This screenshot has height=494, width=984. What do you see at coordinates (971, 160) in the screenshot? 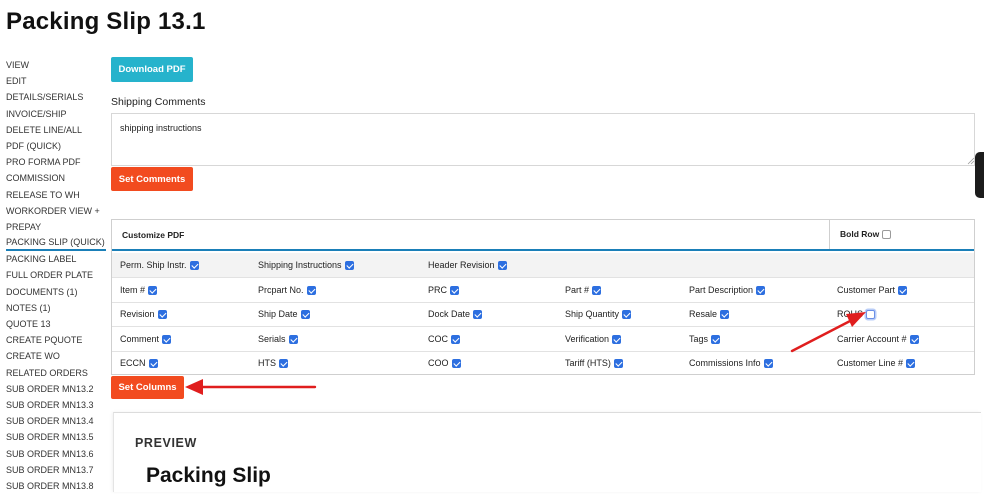
I see `resize-grip-icon` at bounding box center [971, 160].